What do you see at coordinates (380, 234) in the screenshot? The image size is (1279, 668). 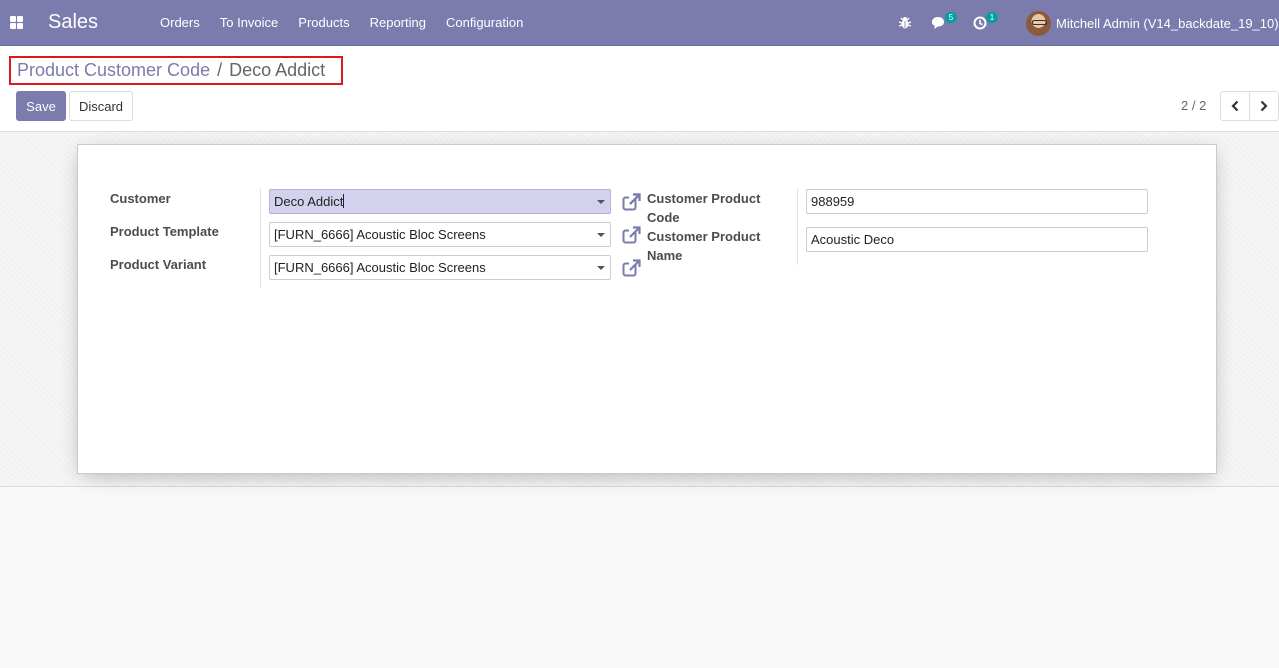 I see `product-template-value: [FURN_6666] Acoustic Bloc Screens` at bounding box center [380, 234].